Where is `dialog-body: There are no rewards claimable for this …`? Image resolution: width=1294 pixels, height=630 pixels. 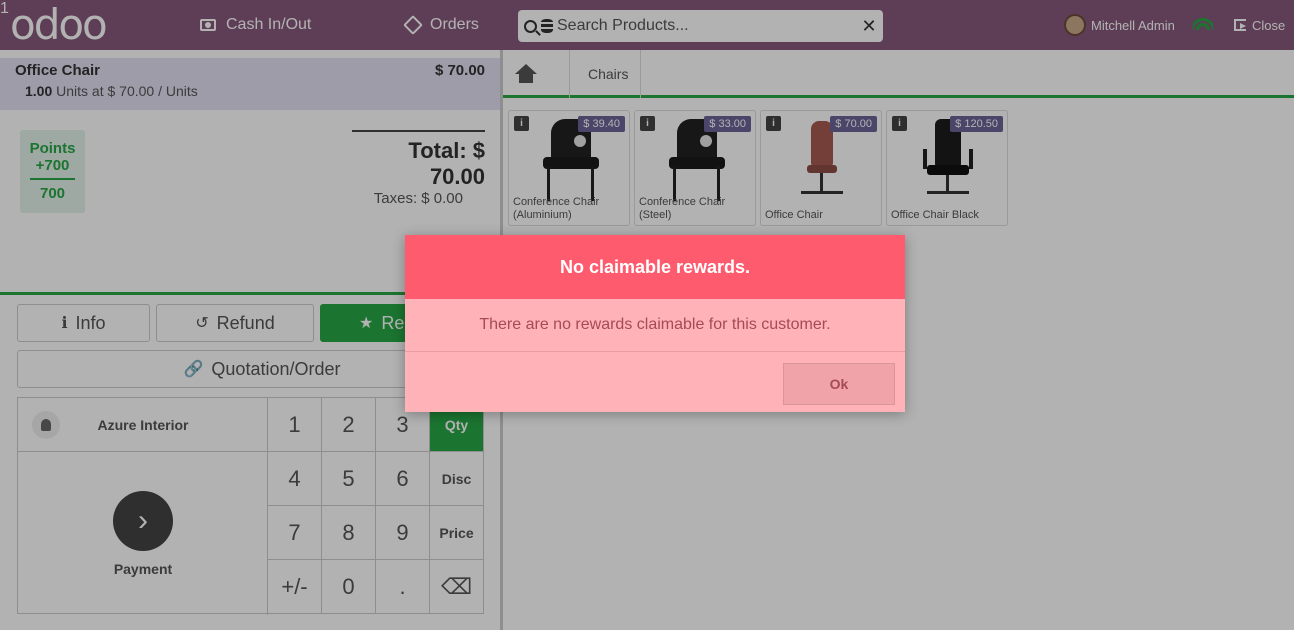 dialog-body: There are no rewards claimable for this … is located at coordinates (655, 325).